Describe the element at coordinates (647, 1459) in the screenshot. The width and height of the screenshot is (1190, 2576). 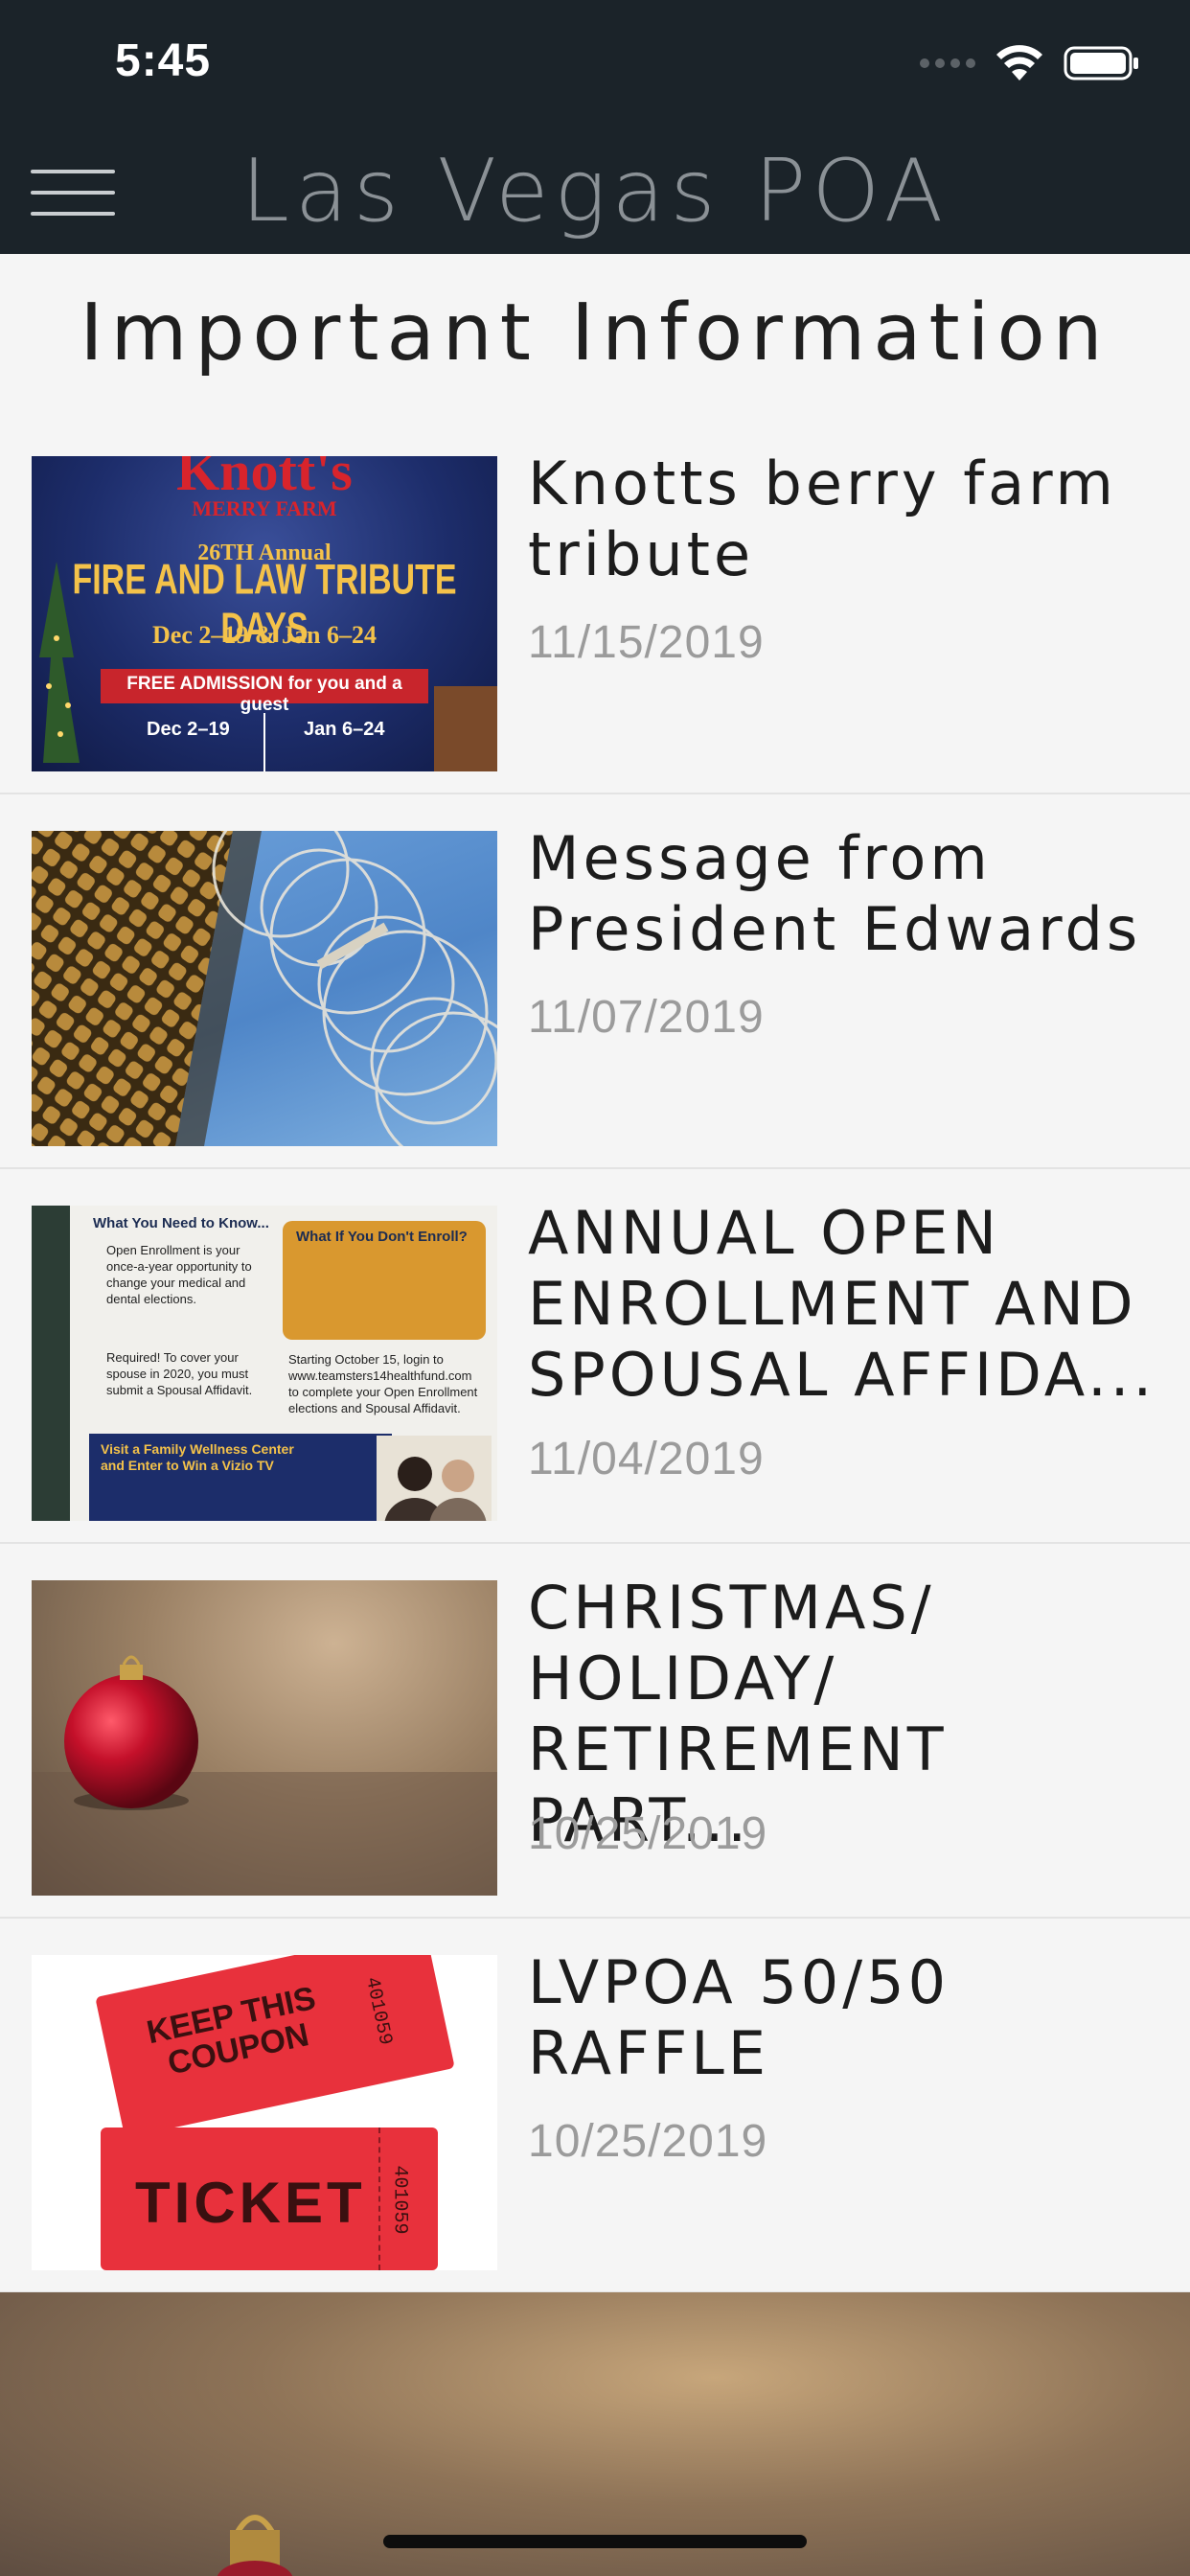
I see `item-date: 11/04/2019` at that location.